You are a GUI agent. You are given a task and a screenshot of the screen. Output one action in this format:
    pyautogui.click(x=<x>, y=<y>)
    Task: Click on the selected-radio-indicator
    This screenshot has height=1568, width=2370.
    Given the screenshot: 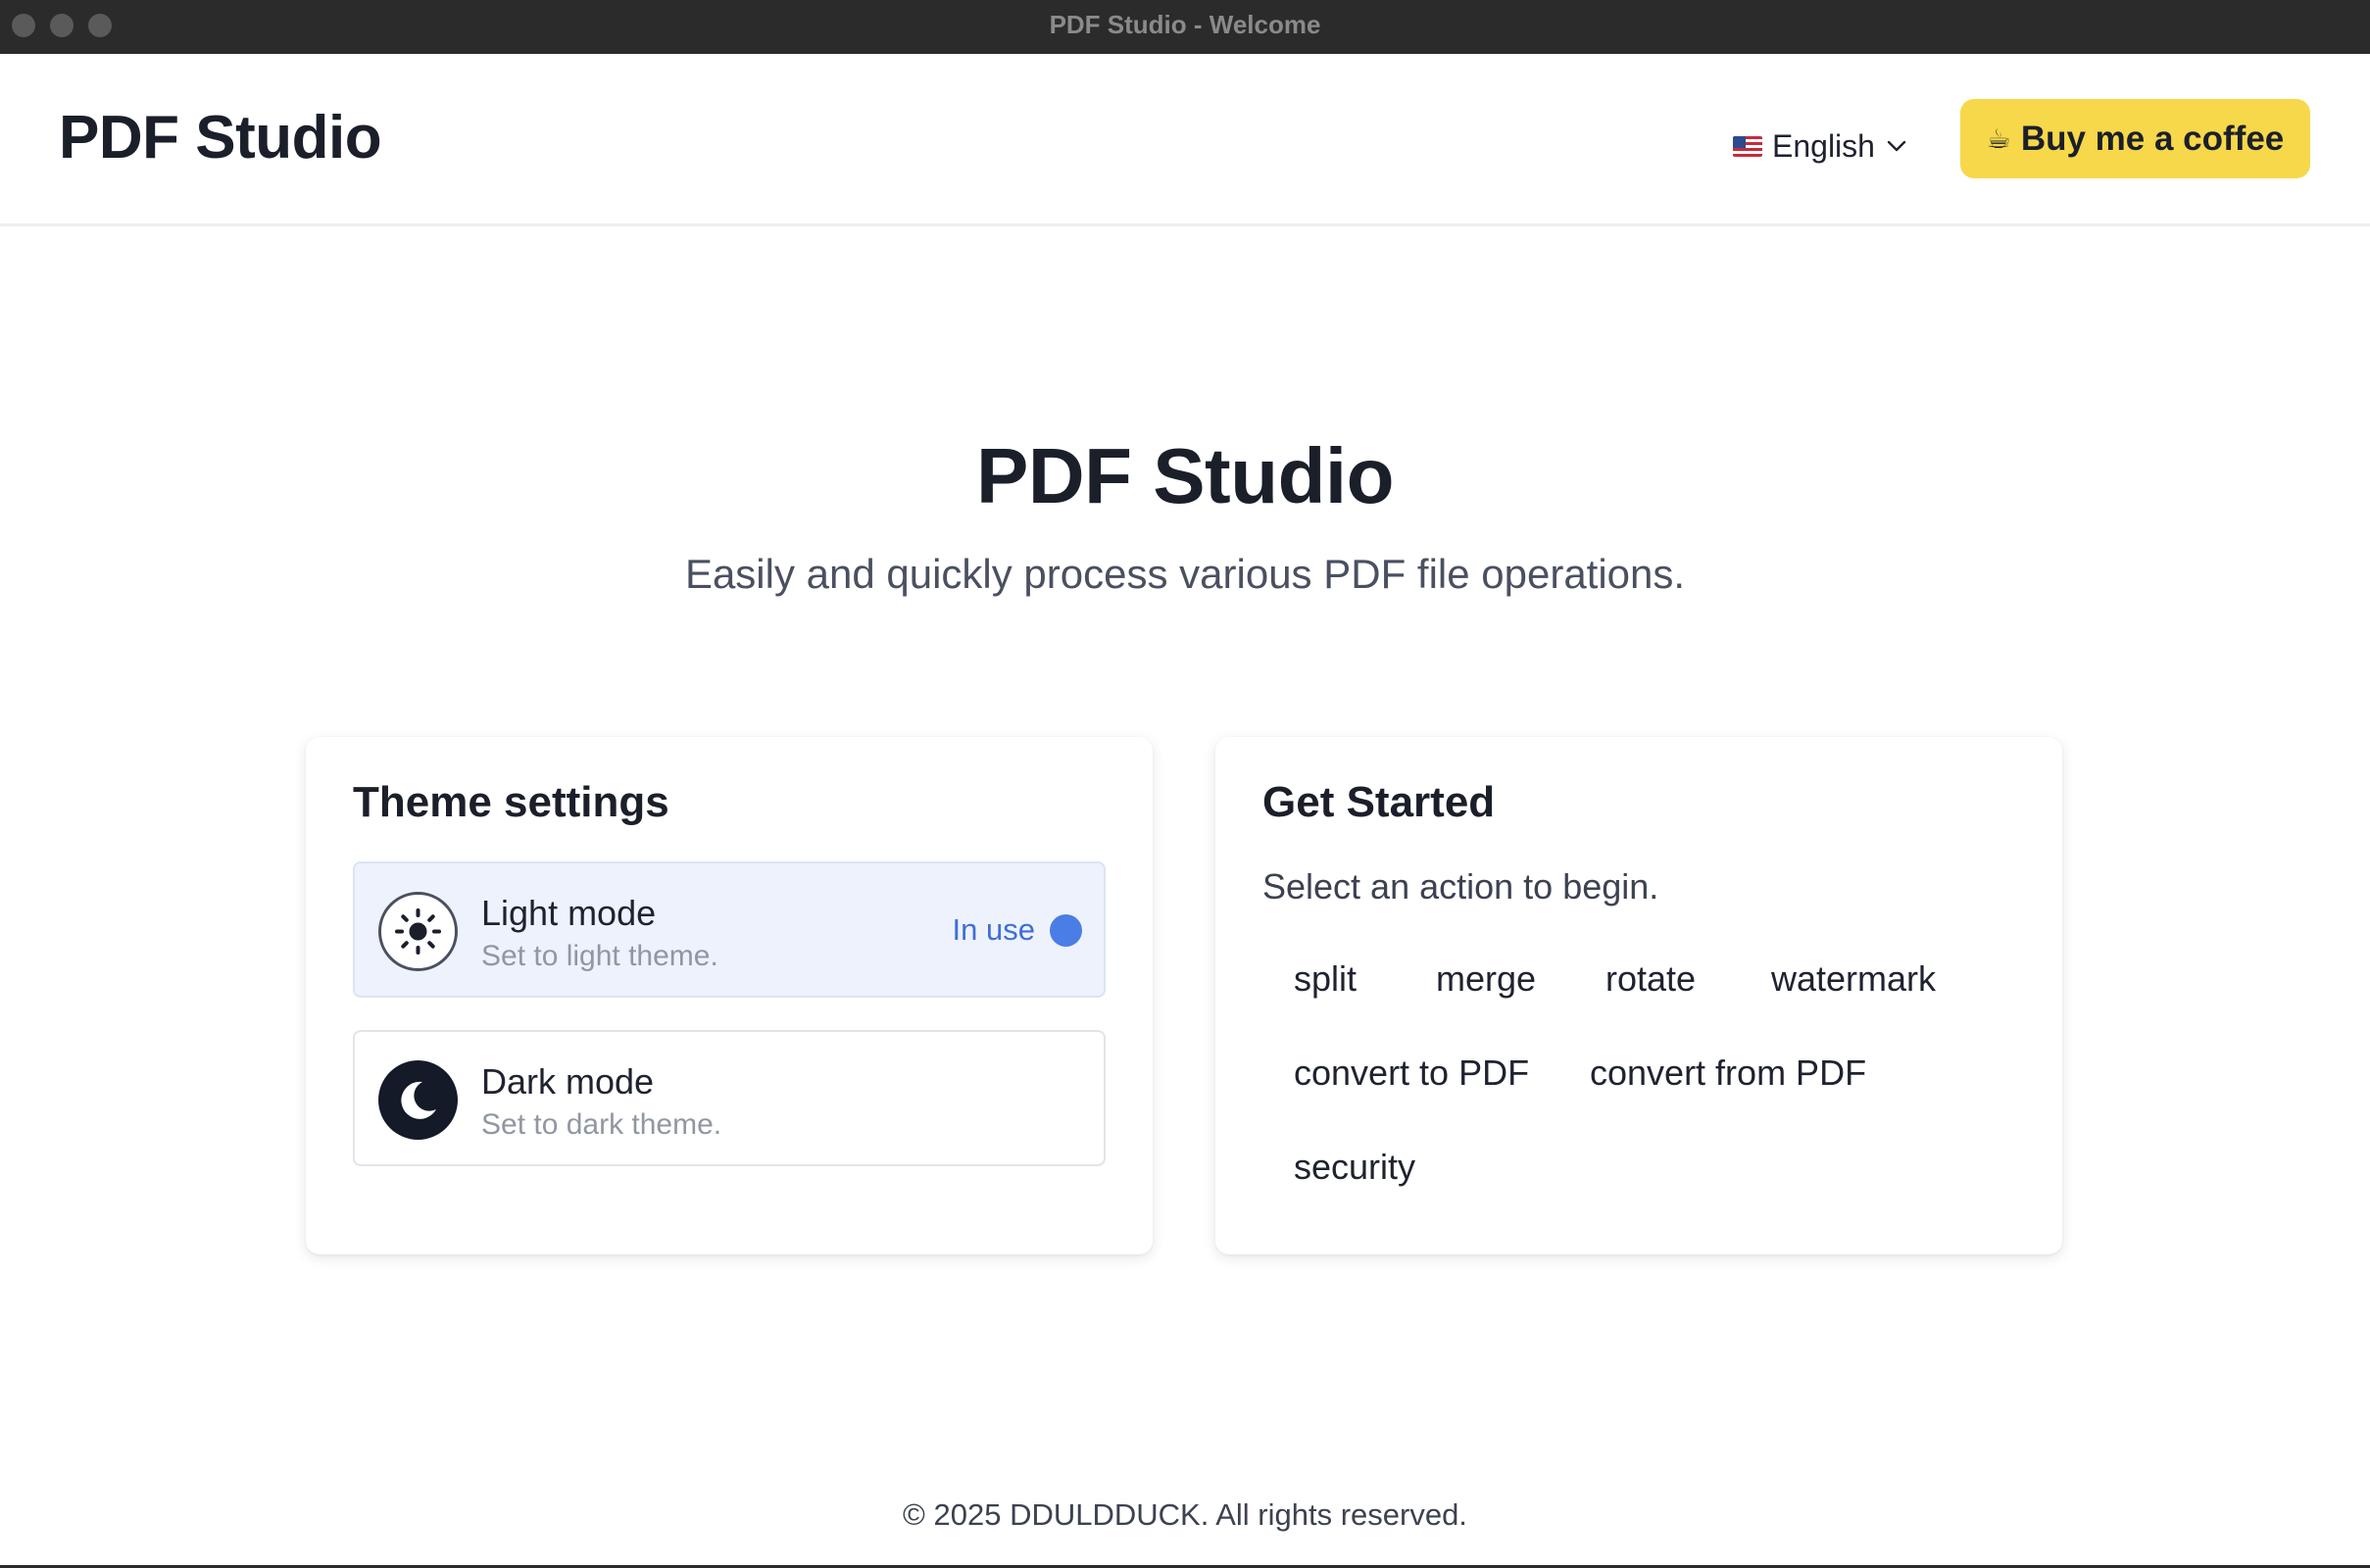 What is the action you would take?
    pyautogui.click(x=1066, y=930)
    